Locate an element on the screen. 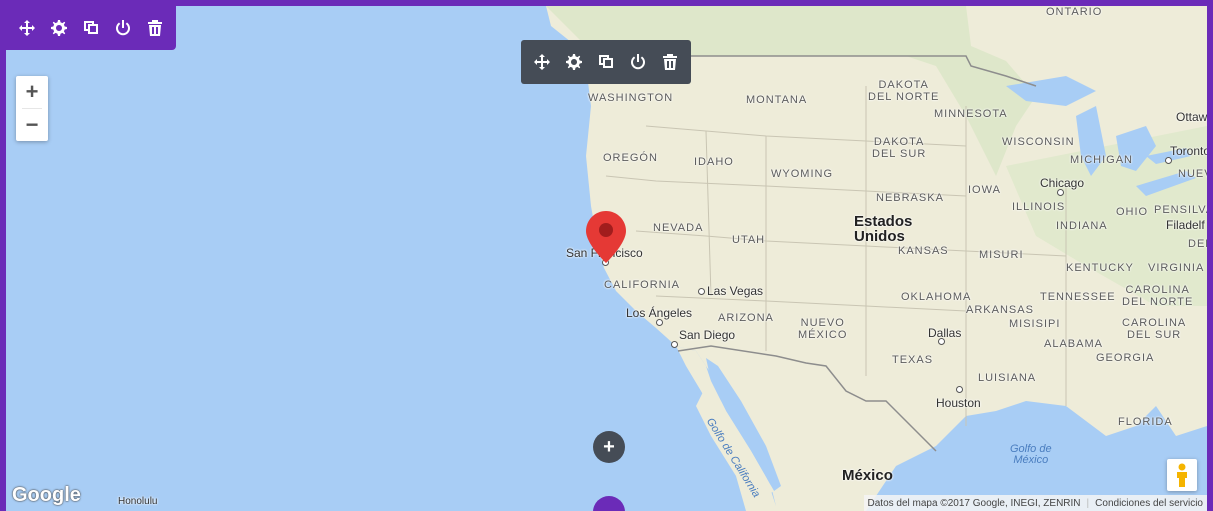 Image resolution: width=1213 pixels, height=511 pixels. label-minnesota: MINNESOTA is located at coordinates (971, 114).